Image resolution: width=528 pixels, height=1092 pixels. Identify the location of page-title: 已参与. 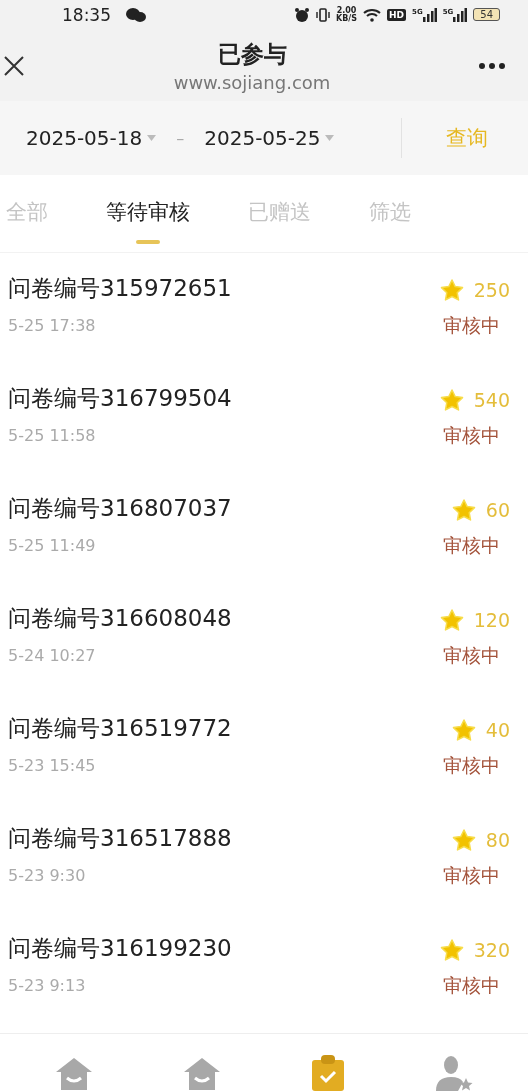
(252, 54).